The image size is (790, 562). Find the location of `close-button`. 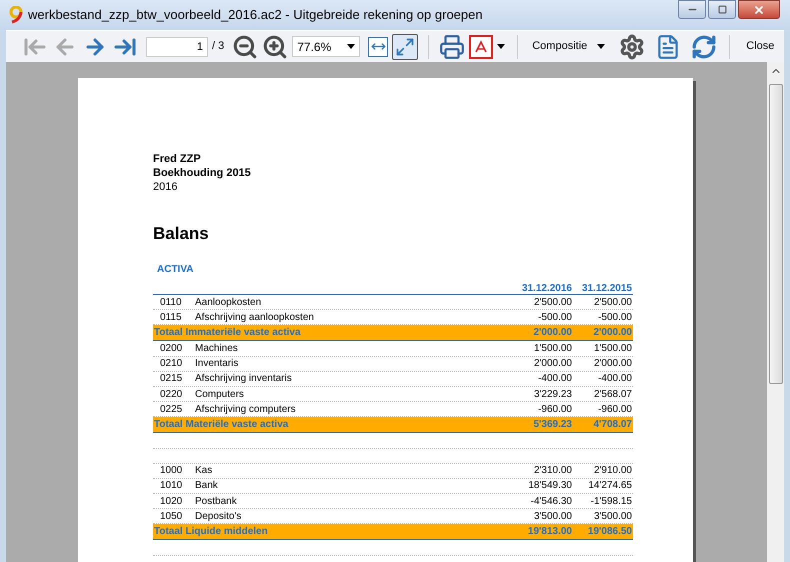

close-button is located at coordinates (759, 9).